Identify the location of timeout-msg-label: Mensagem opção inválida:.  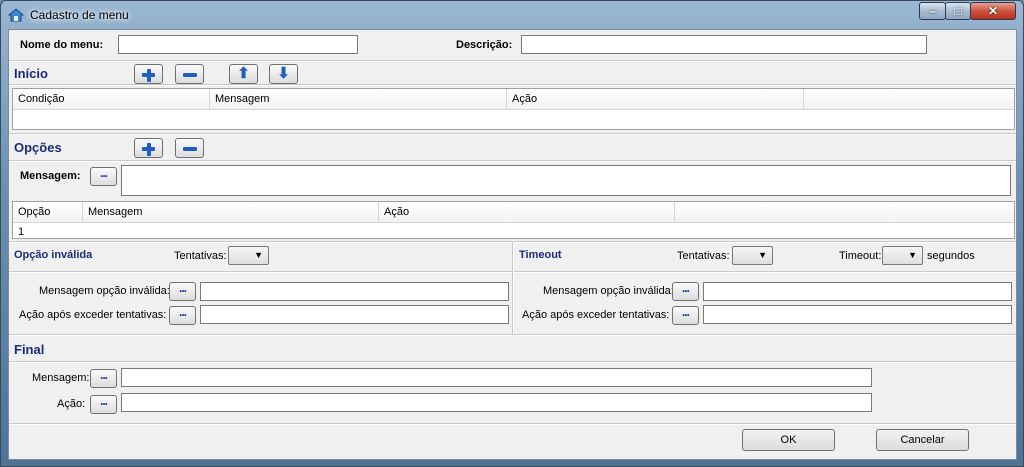
(608, 291).